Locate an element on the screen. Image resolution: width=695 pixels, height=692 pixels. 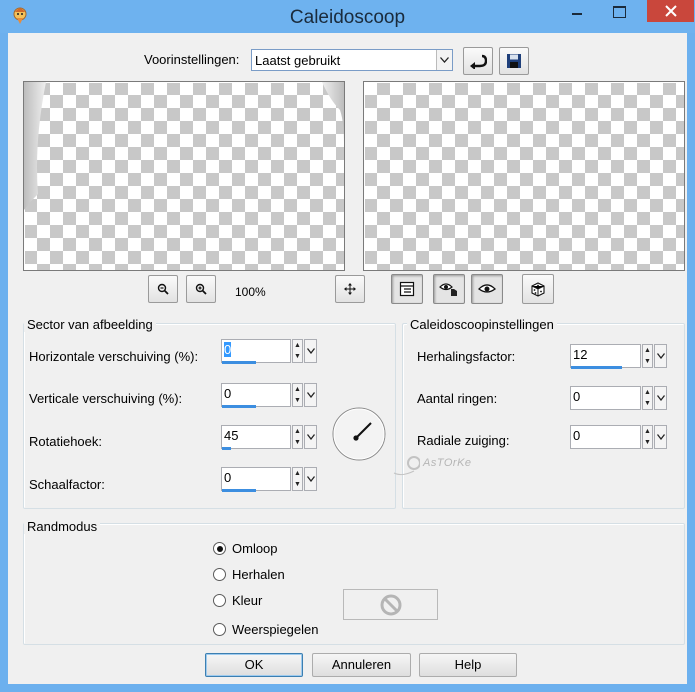
edge-option-wrap: Omloop is located at coordinates (258, 549).